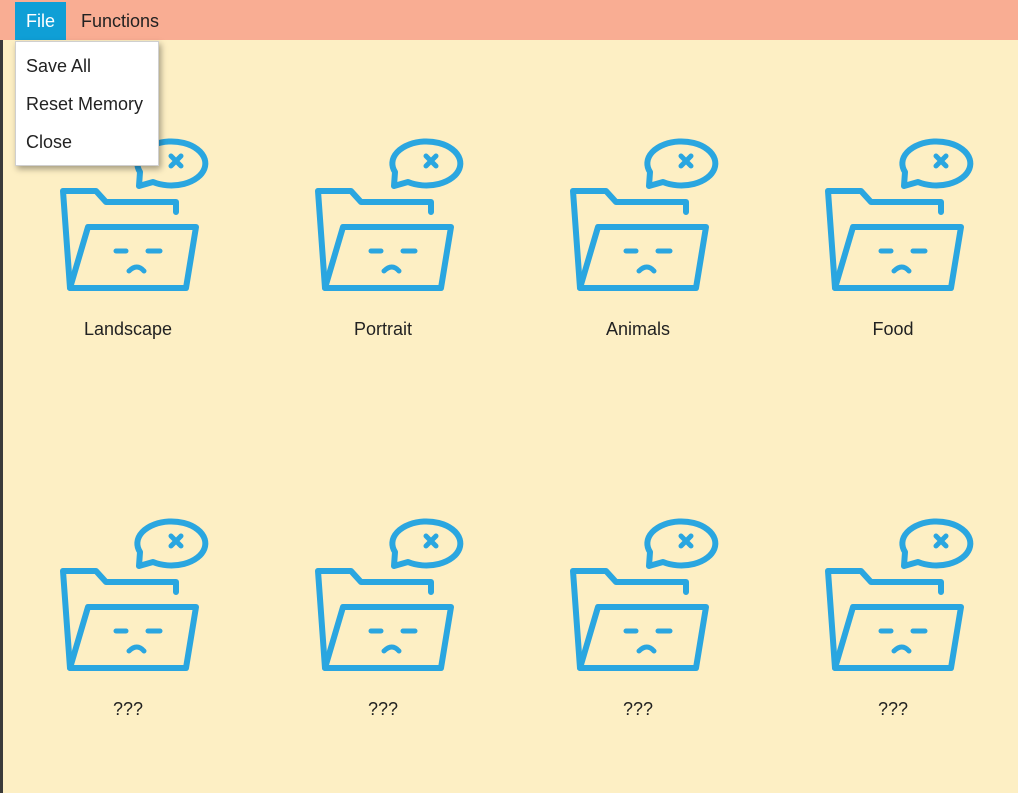 Image resolution: width=1018 pixels, height=793 pixels. Describe the element at coordinates (509, 20) in the screenshot. I see `menu-bar: File Functions` at that location.